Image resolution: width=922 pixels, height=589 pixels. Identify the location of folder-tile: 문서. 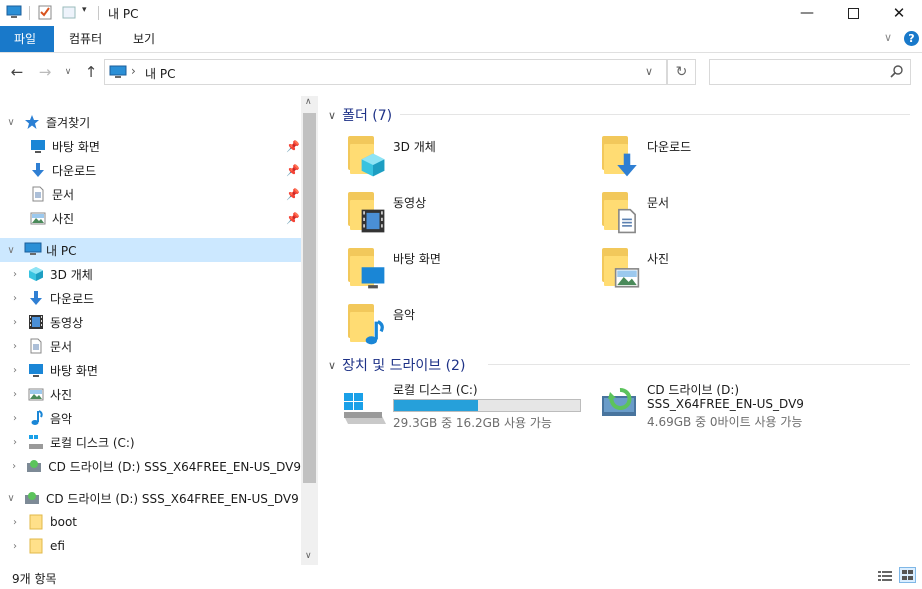
(718, 212).